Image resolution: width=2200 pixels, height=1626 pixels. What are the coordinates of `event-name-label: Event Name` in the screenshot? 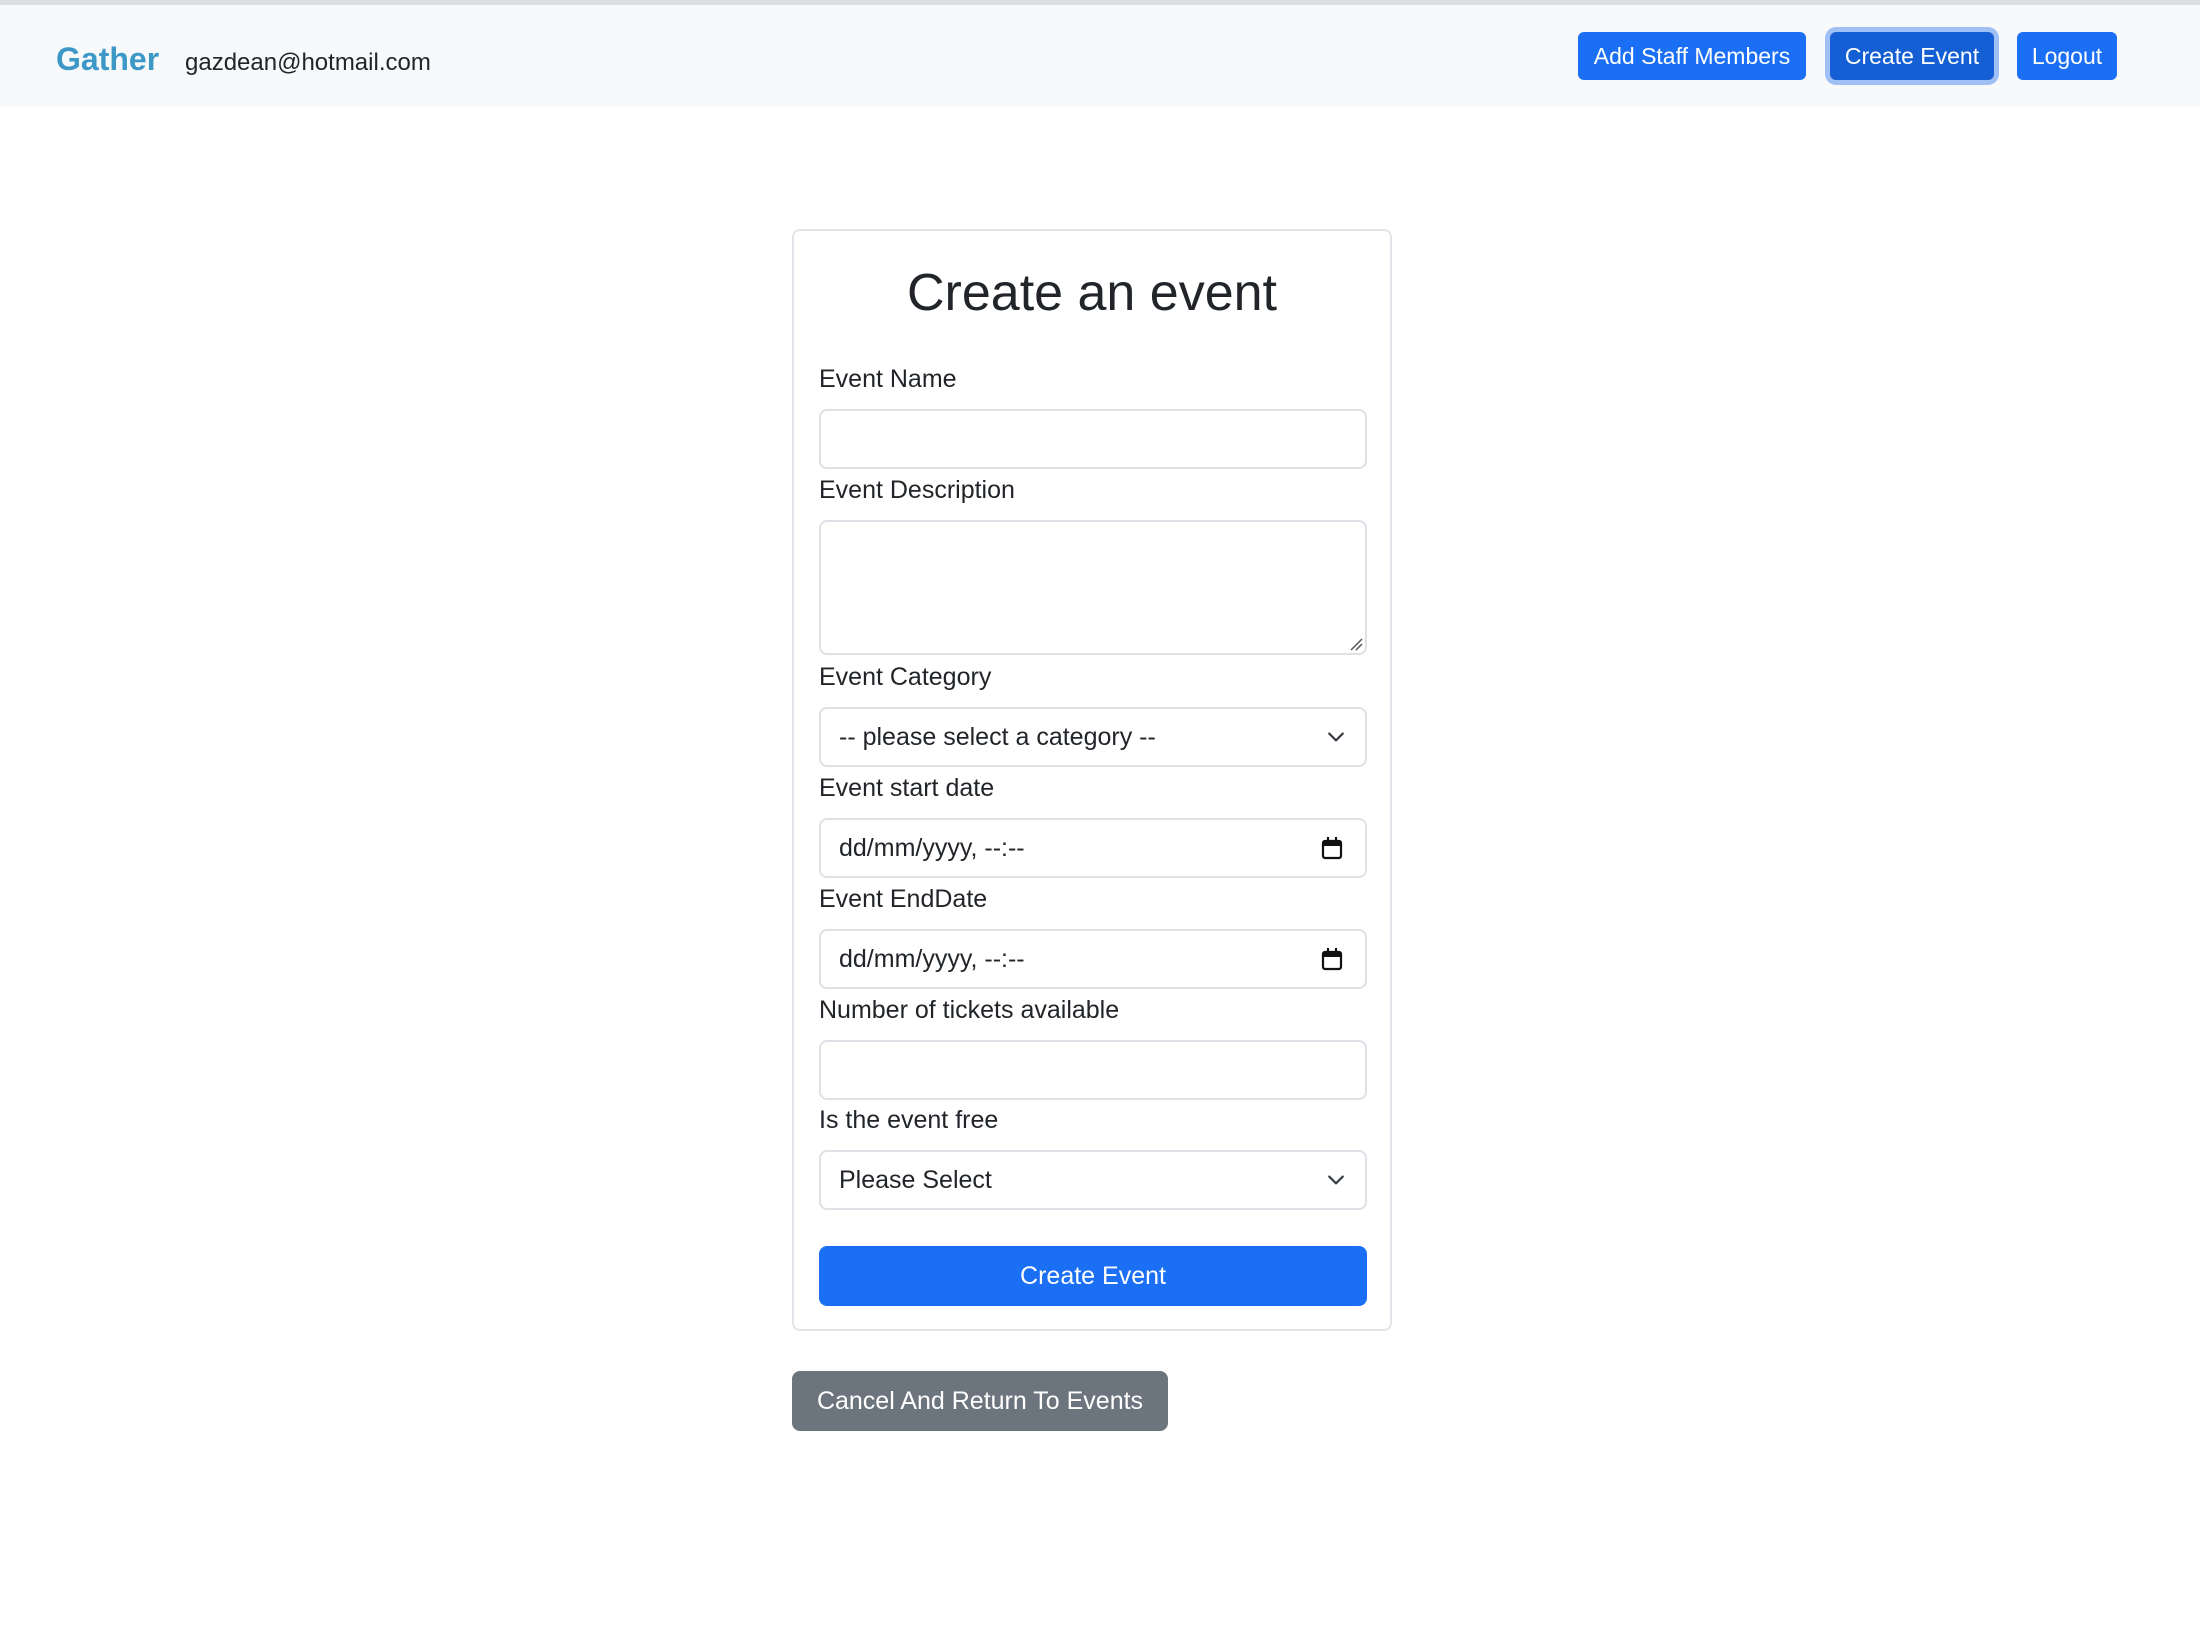 It's located at (888, 379).